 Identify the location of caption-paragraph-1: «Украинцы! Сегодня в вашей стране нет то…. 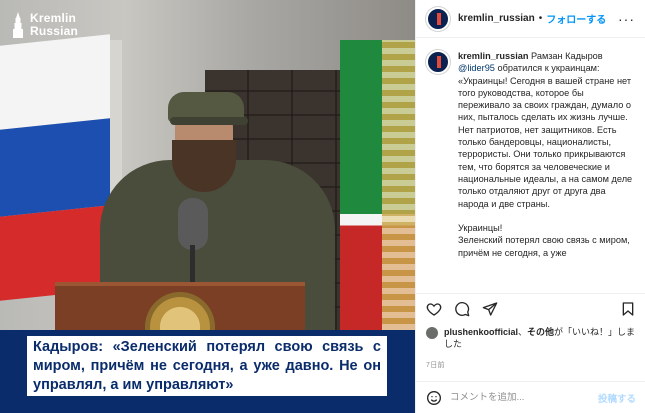
(545, 142).